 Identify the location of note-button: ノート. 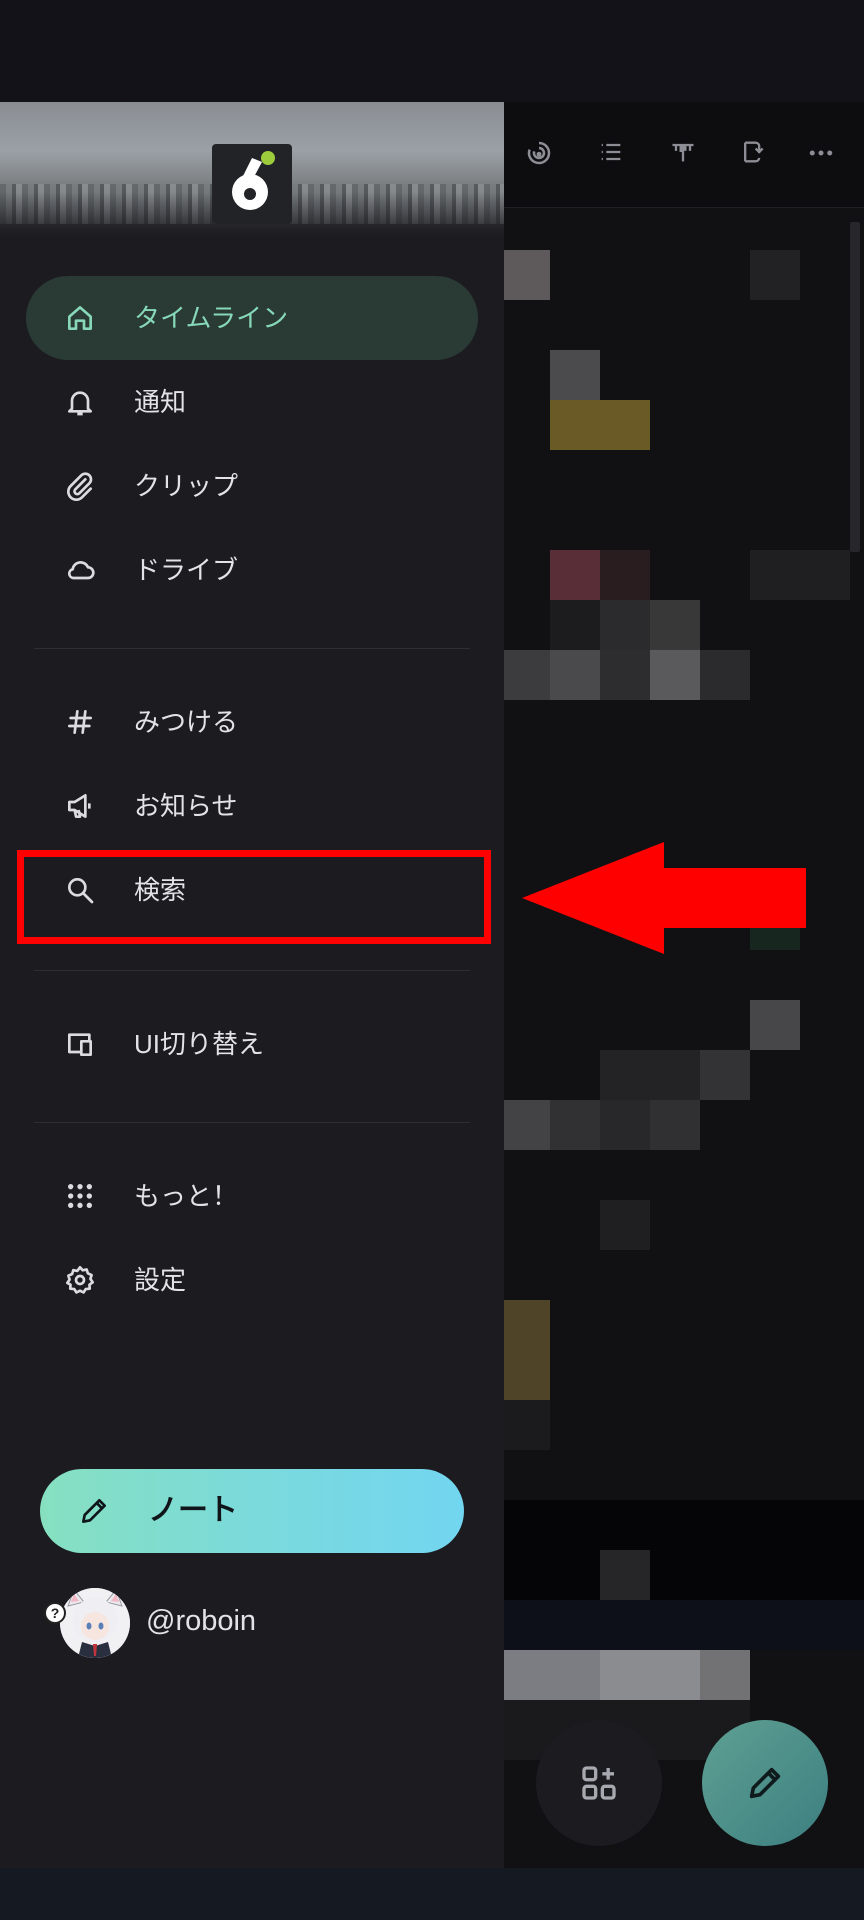
(252, 1511).